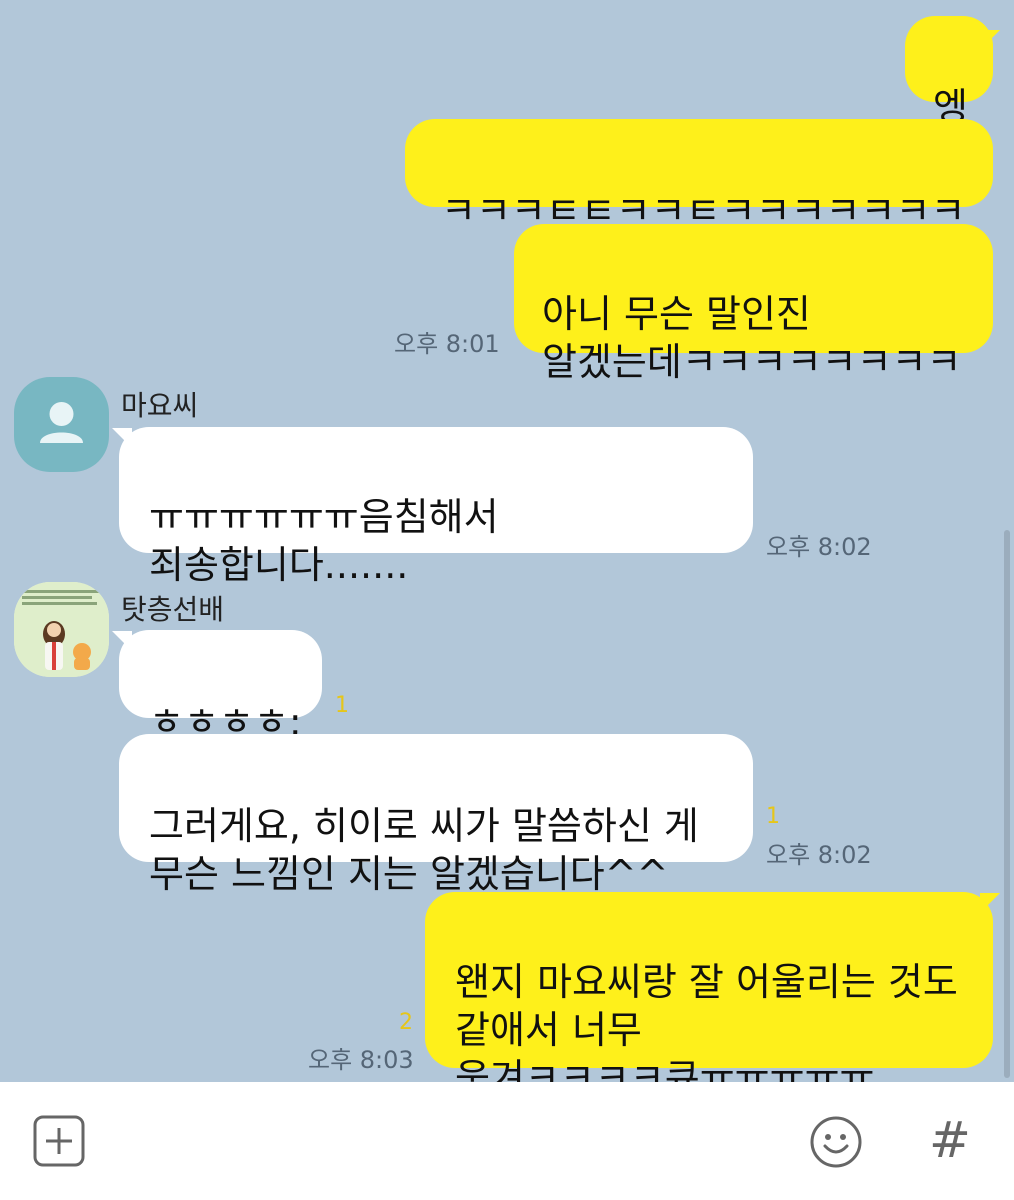  I want to click on my-message-bubble: ㅋㅋㅋㅌㅌㅋㅋㅌㅋㅋㅋㅋㅋㅋㅋ, so click(699, 176).